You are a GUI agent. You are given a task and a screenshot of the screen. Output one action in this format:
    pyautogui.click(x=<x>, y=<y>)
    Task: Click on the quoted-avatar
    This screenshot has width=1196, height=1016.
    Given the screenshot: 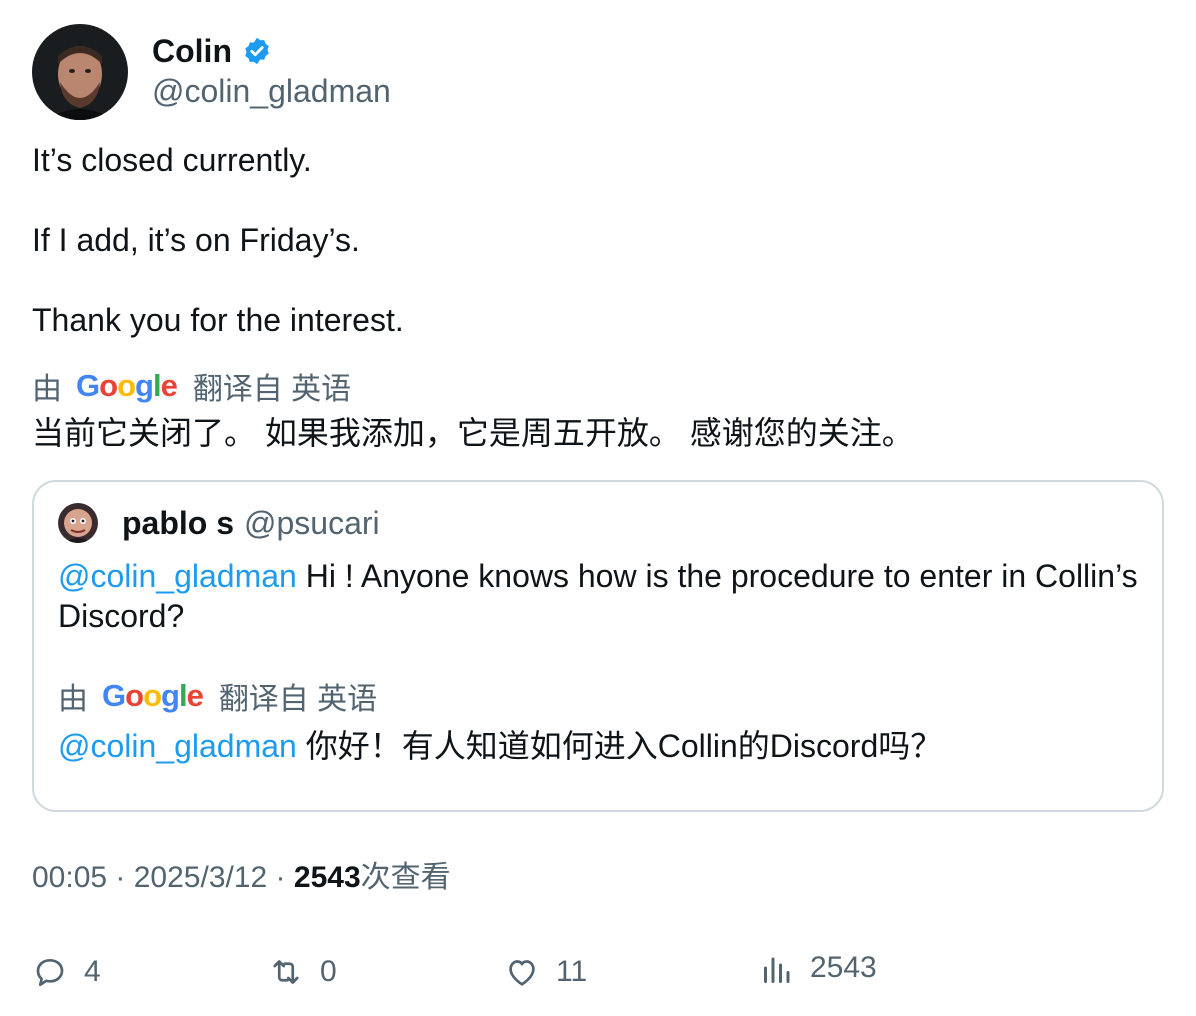 What is the action you would take?
    pyautogui.click(x=78, y=523)
    